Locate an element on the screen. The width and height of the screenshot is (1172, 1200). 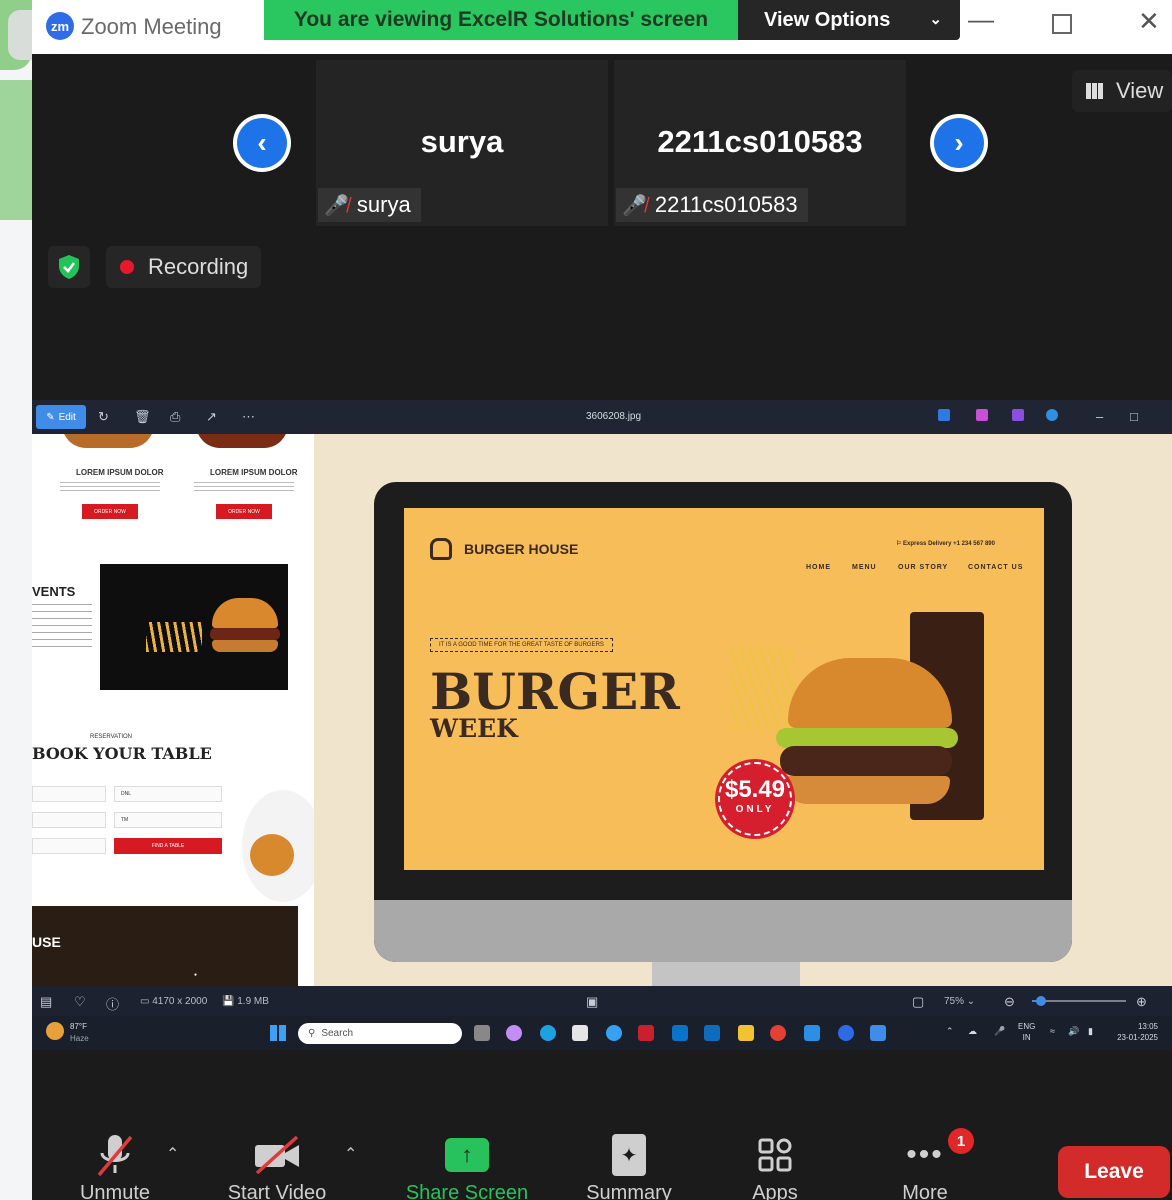
shield-check-icon is located at coordinates (69, 267).